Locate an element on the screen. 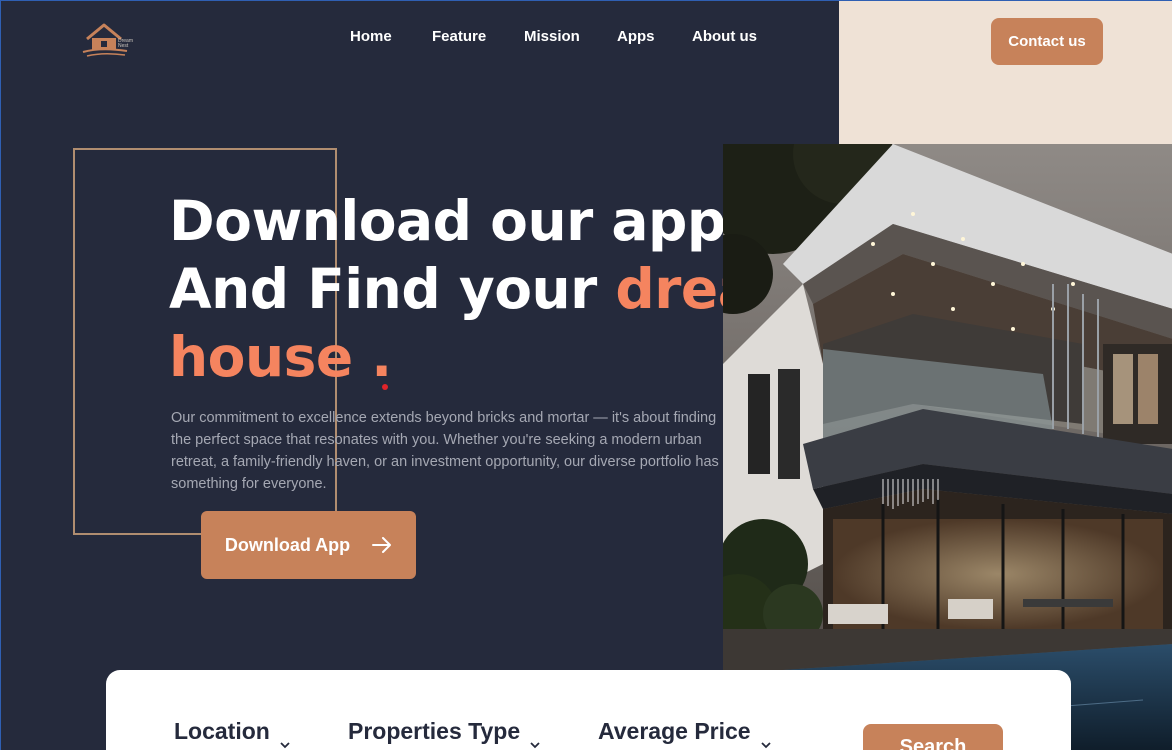 The width and height of the screenshot is (1172, 750). location-label: Location is located at coordinates (222, 731).